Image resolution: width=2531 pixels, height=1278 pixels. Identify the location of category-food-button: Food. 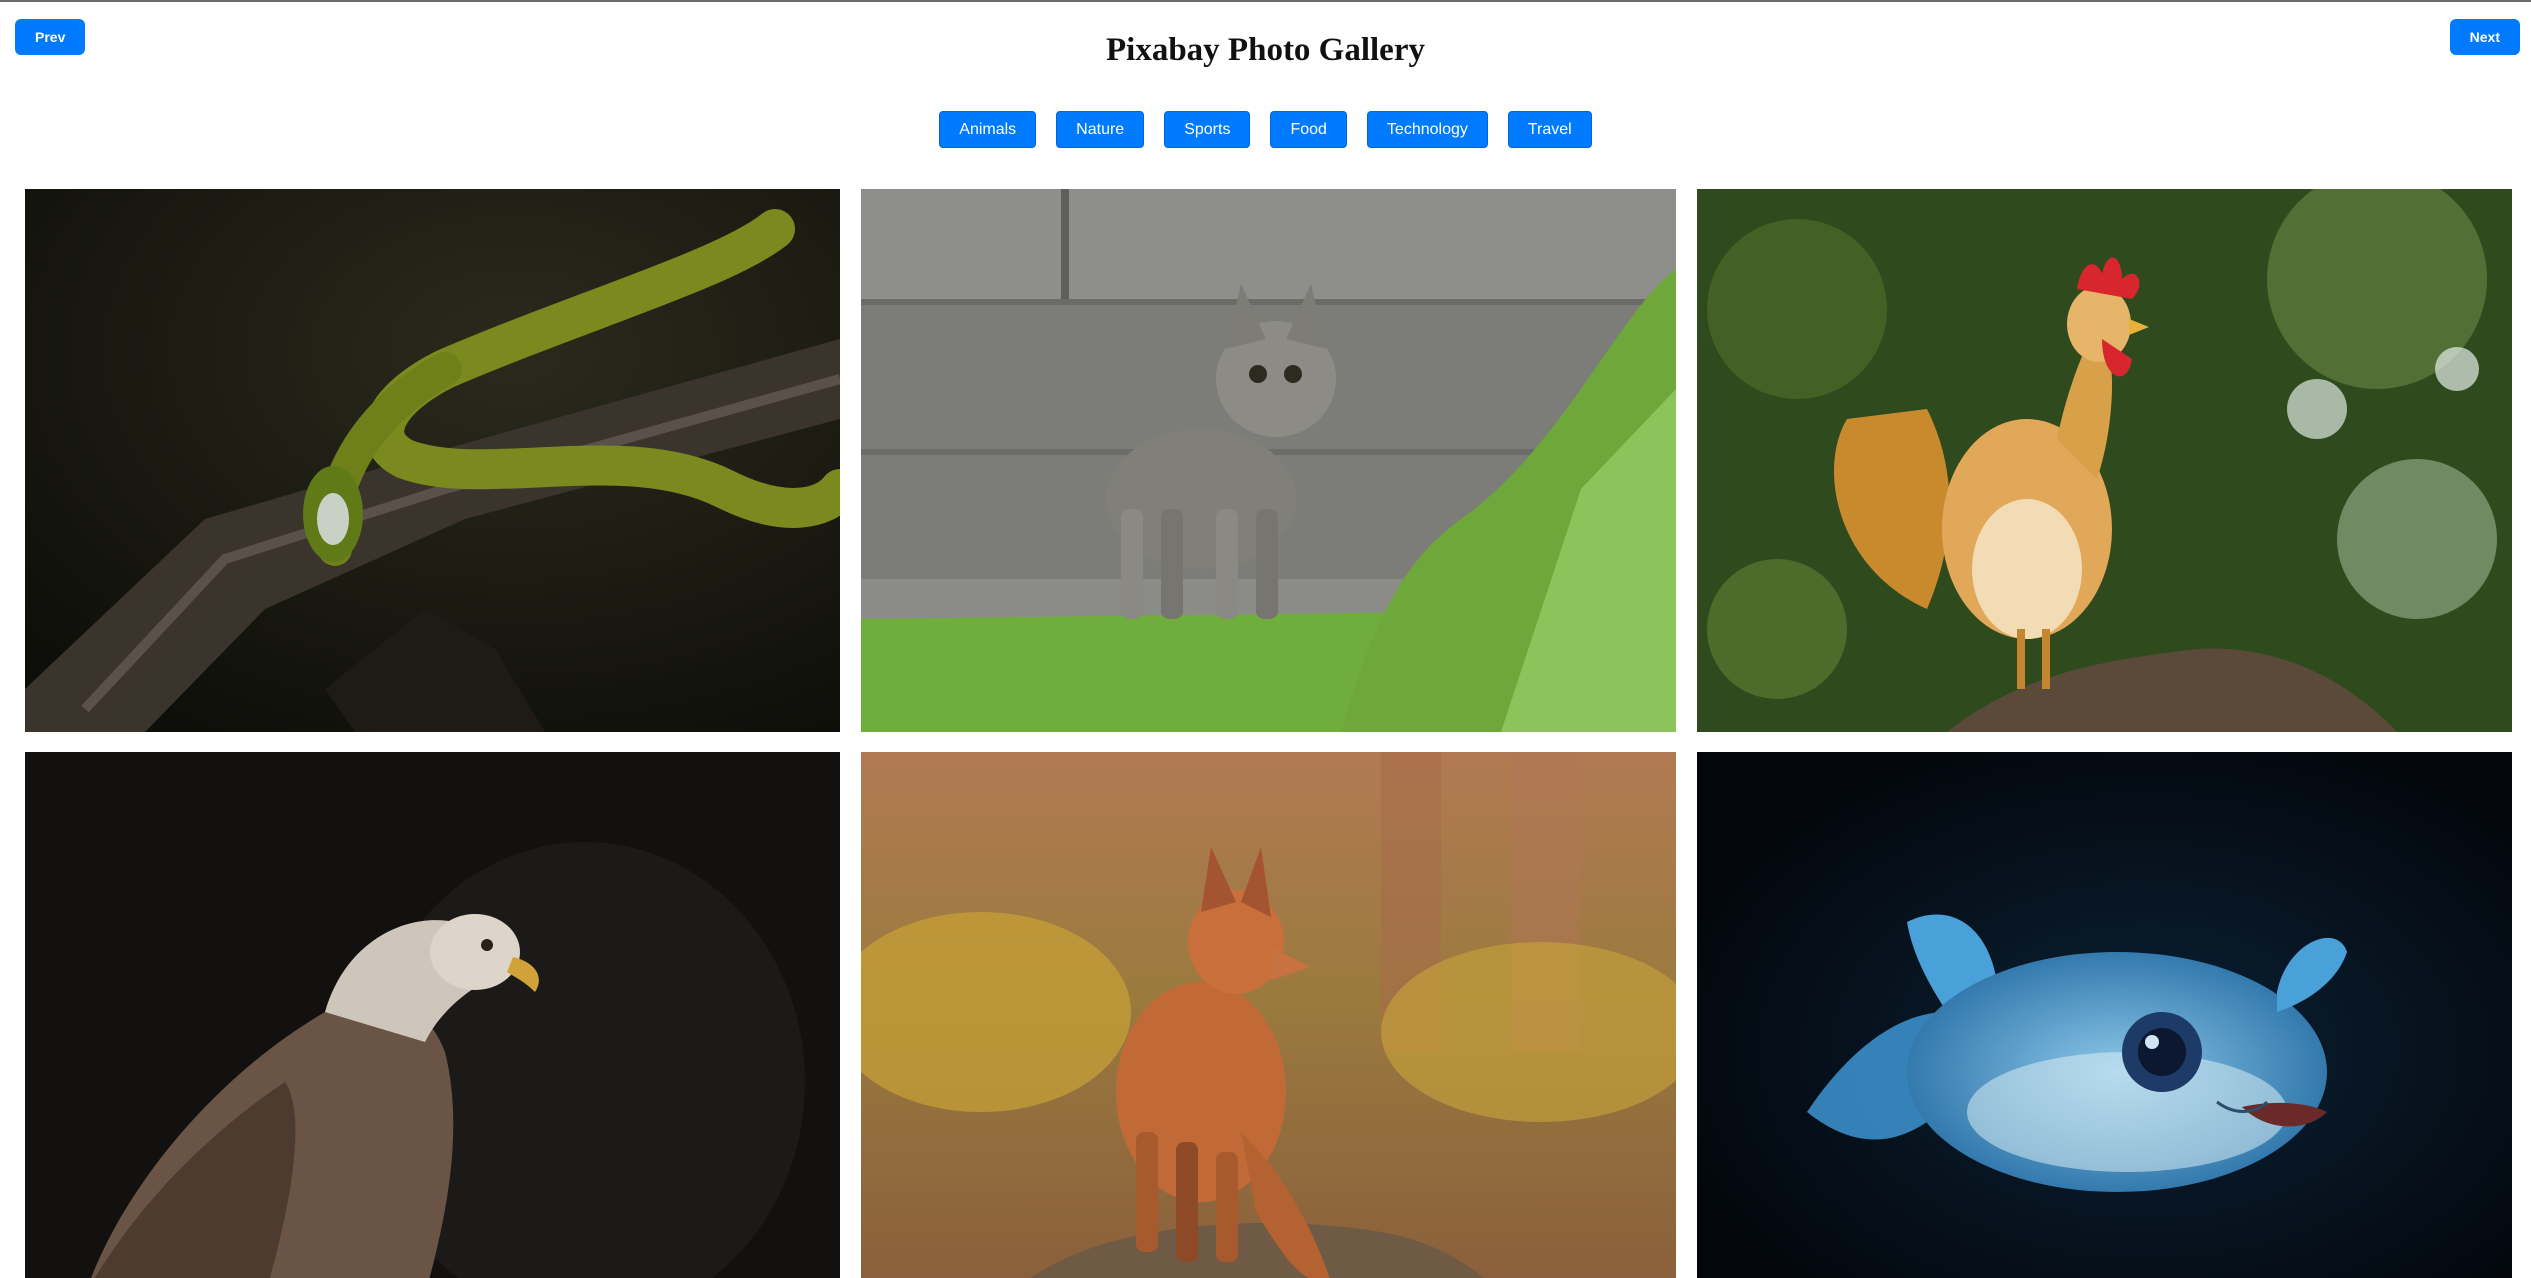
(1308, 129).